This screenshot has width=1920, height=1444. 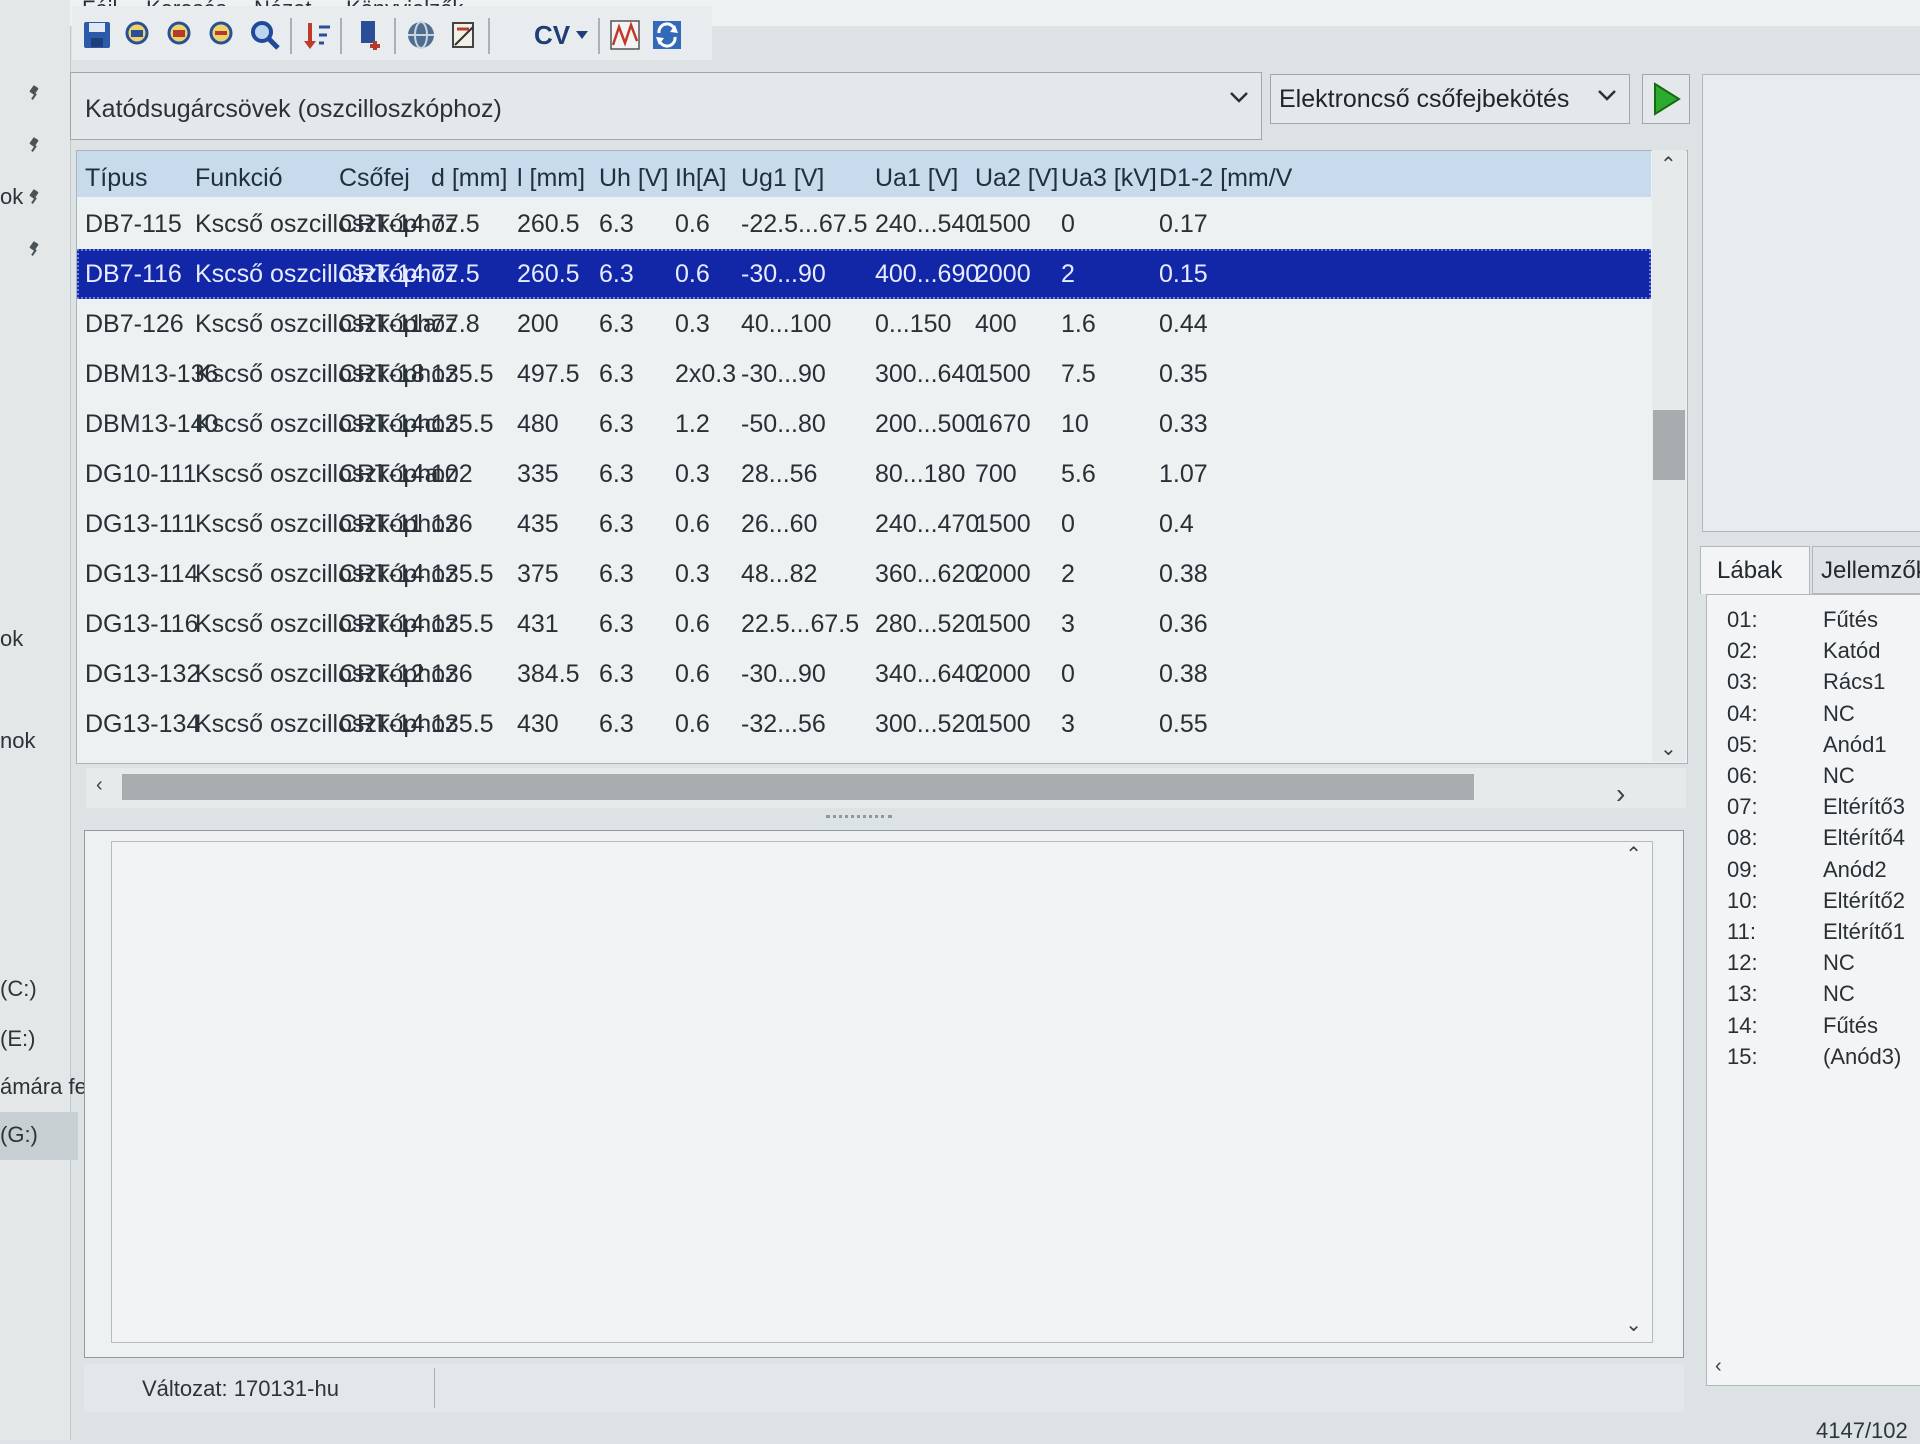 What do you see at coordinates (1742, 619) in the screenshot?
I see `pin-number: 01:` at bounding box center [1742, 619].